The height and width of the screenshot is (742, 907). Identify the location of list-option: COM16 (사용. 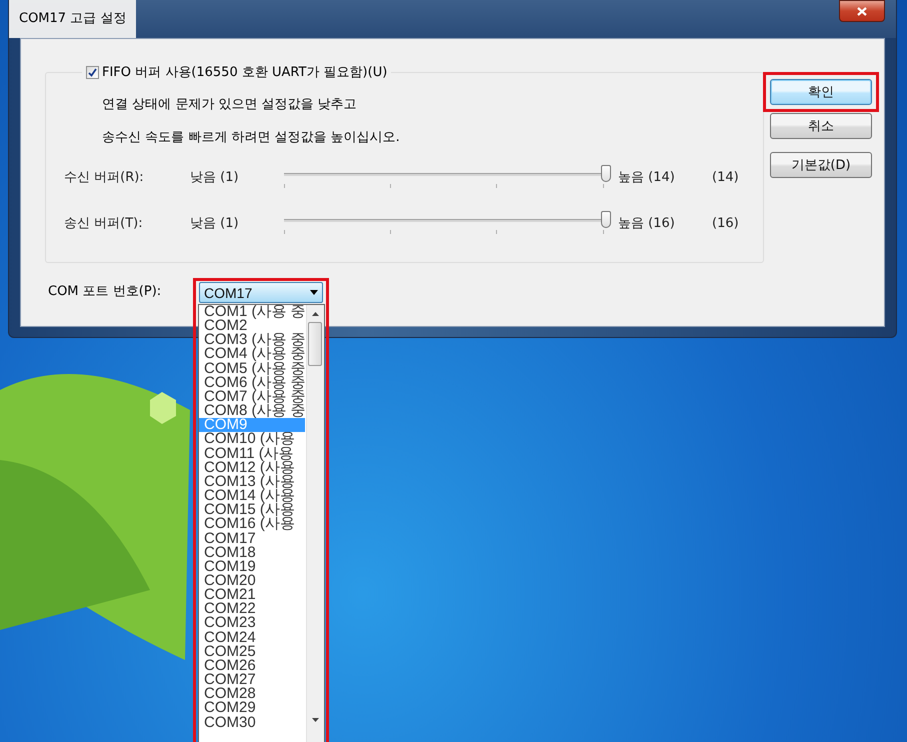
(252, 524).